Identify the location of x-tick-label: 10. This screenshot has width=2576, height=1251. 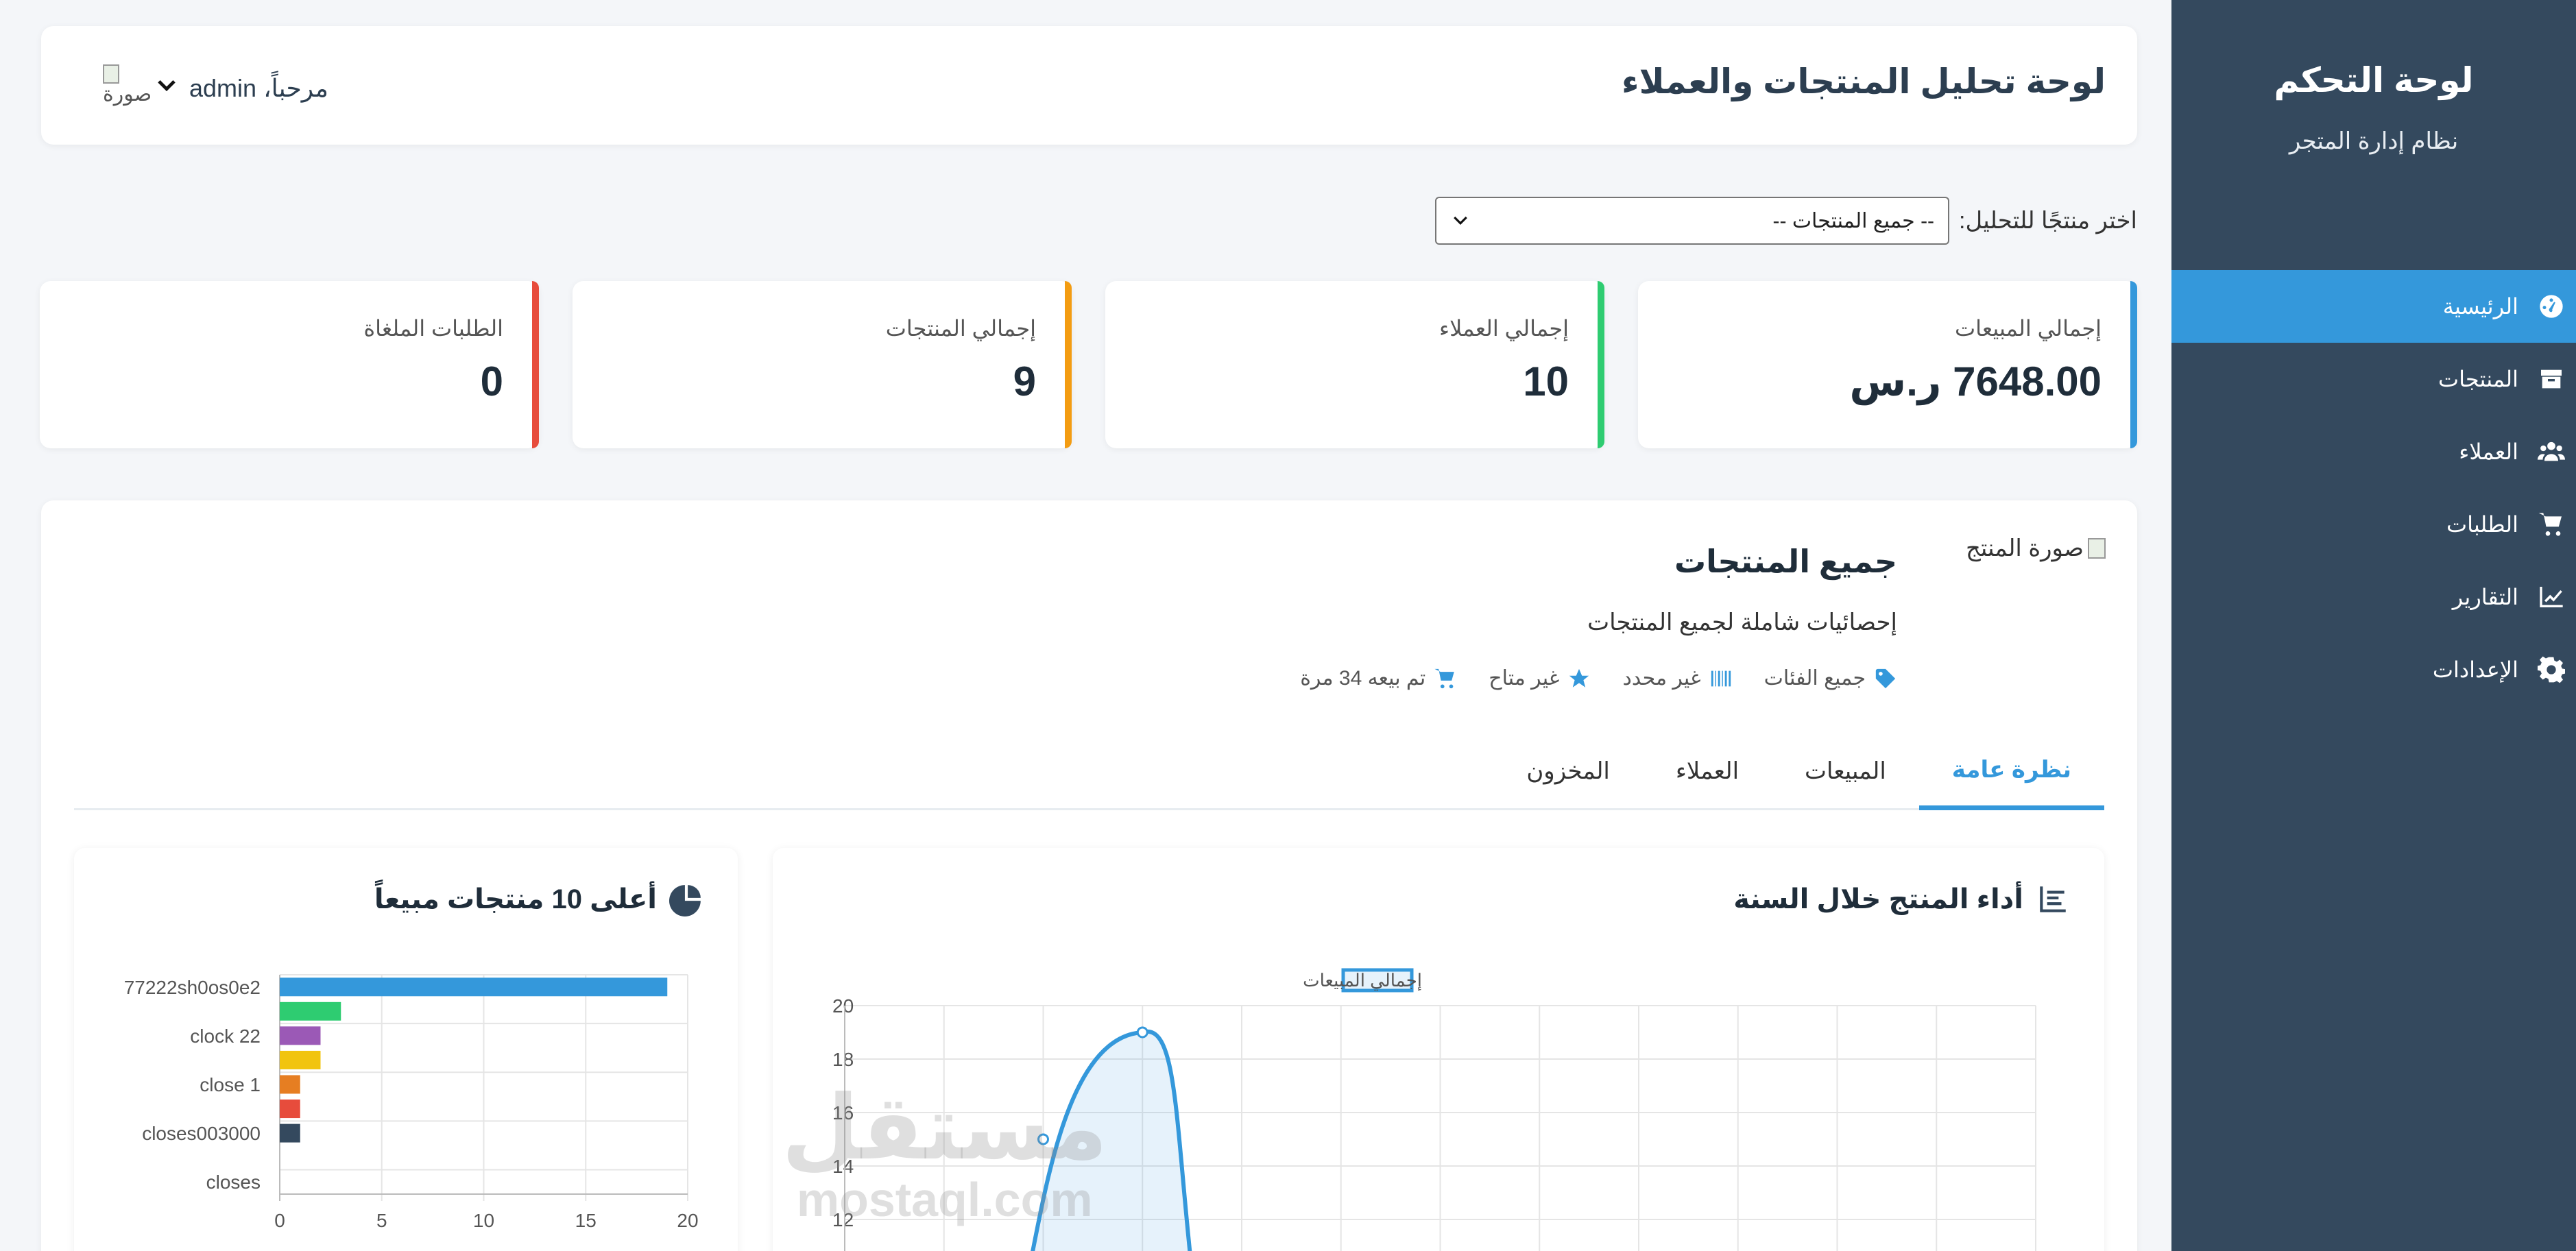
(484, 1220).